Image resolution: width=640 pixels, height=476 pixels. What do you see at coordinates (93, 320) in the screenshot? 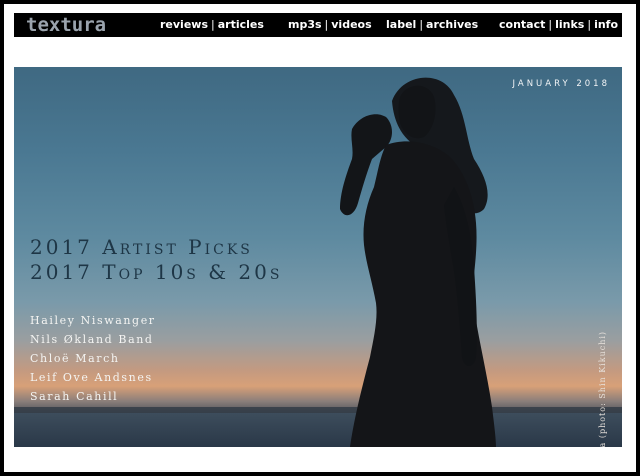
I see `artist-link: Hailey Niswanger` at bounding box center [93, 320].